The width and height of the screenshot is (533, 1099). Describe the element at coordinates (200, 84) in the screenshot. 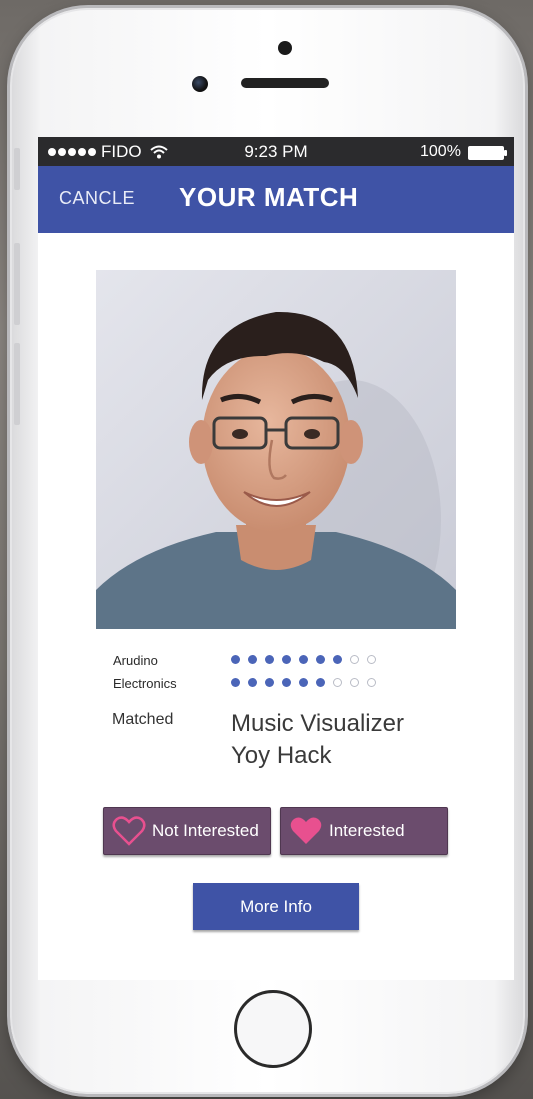

I see `front-camera` at that location.